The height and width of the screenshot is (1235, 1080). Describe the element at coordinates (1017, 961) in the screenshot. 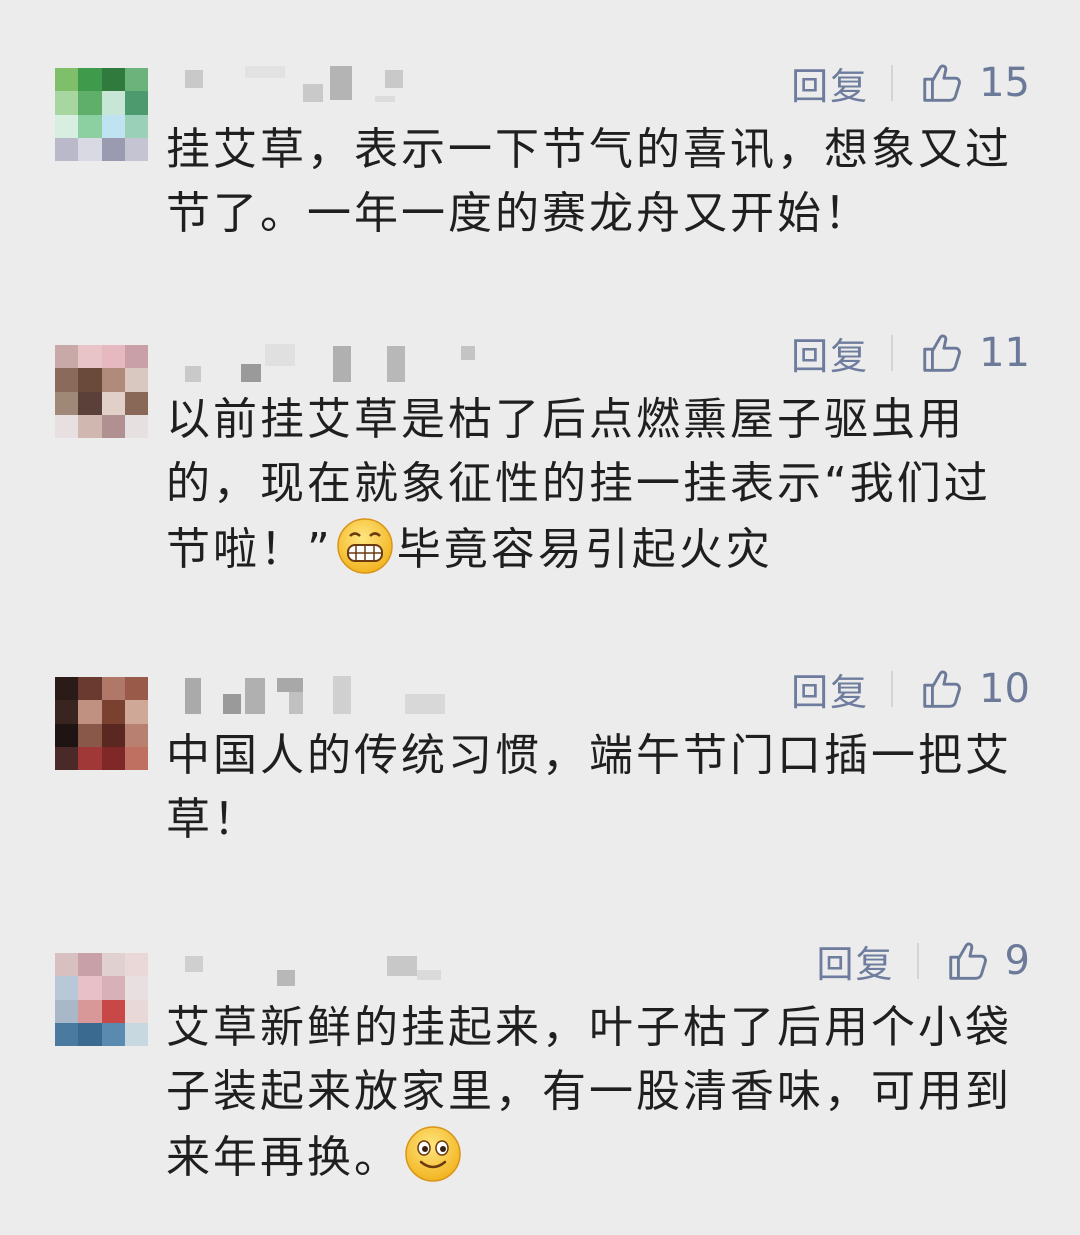

I see `like-count: 9` at that location.